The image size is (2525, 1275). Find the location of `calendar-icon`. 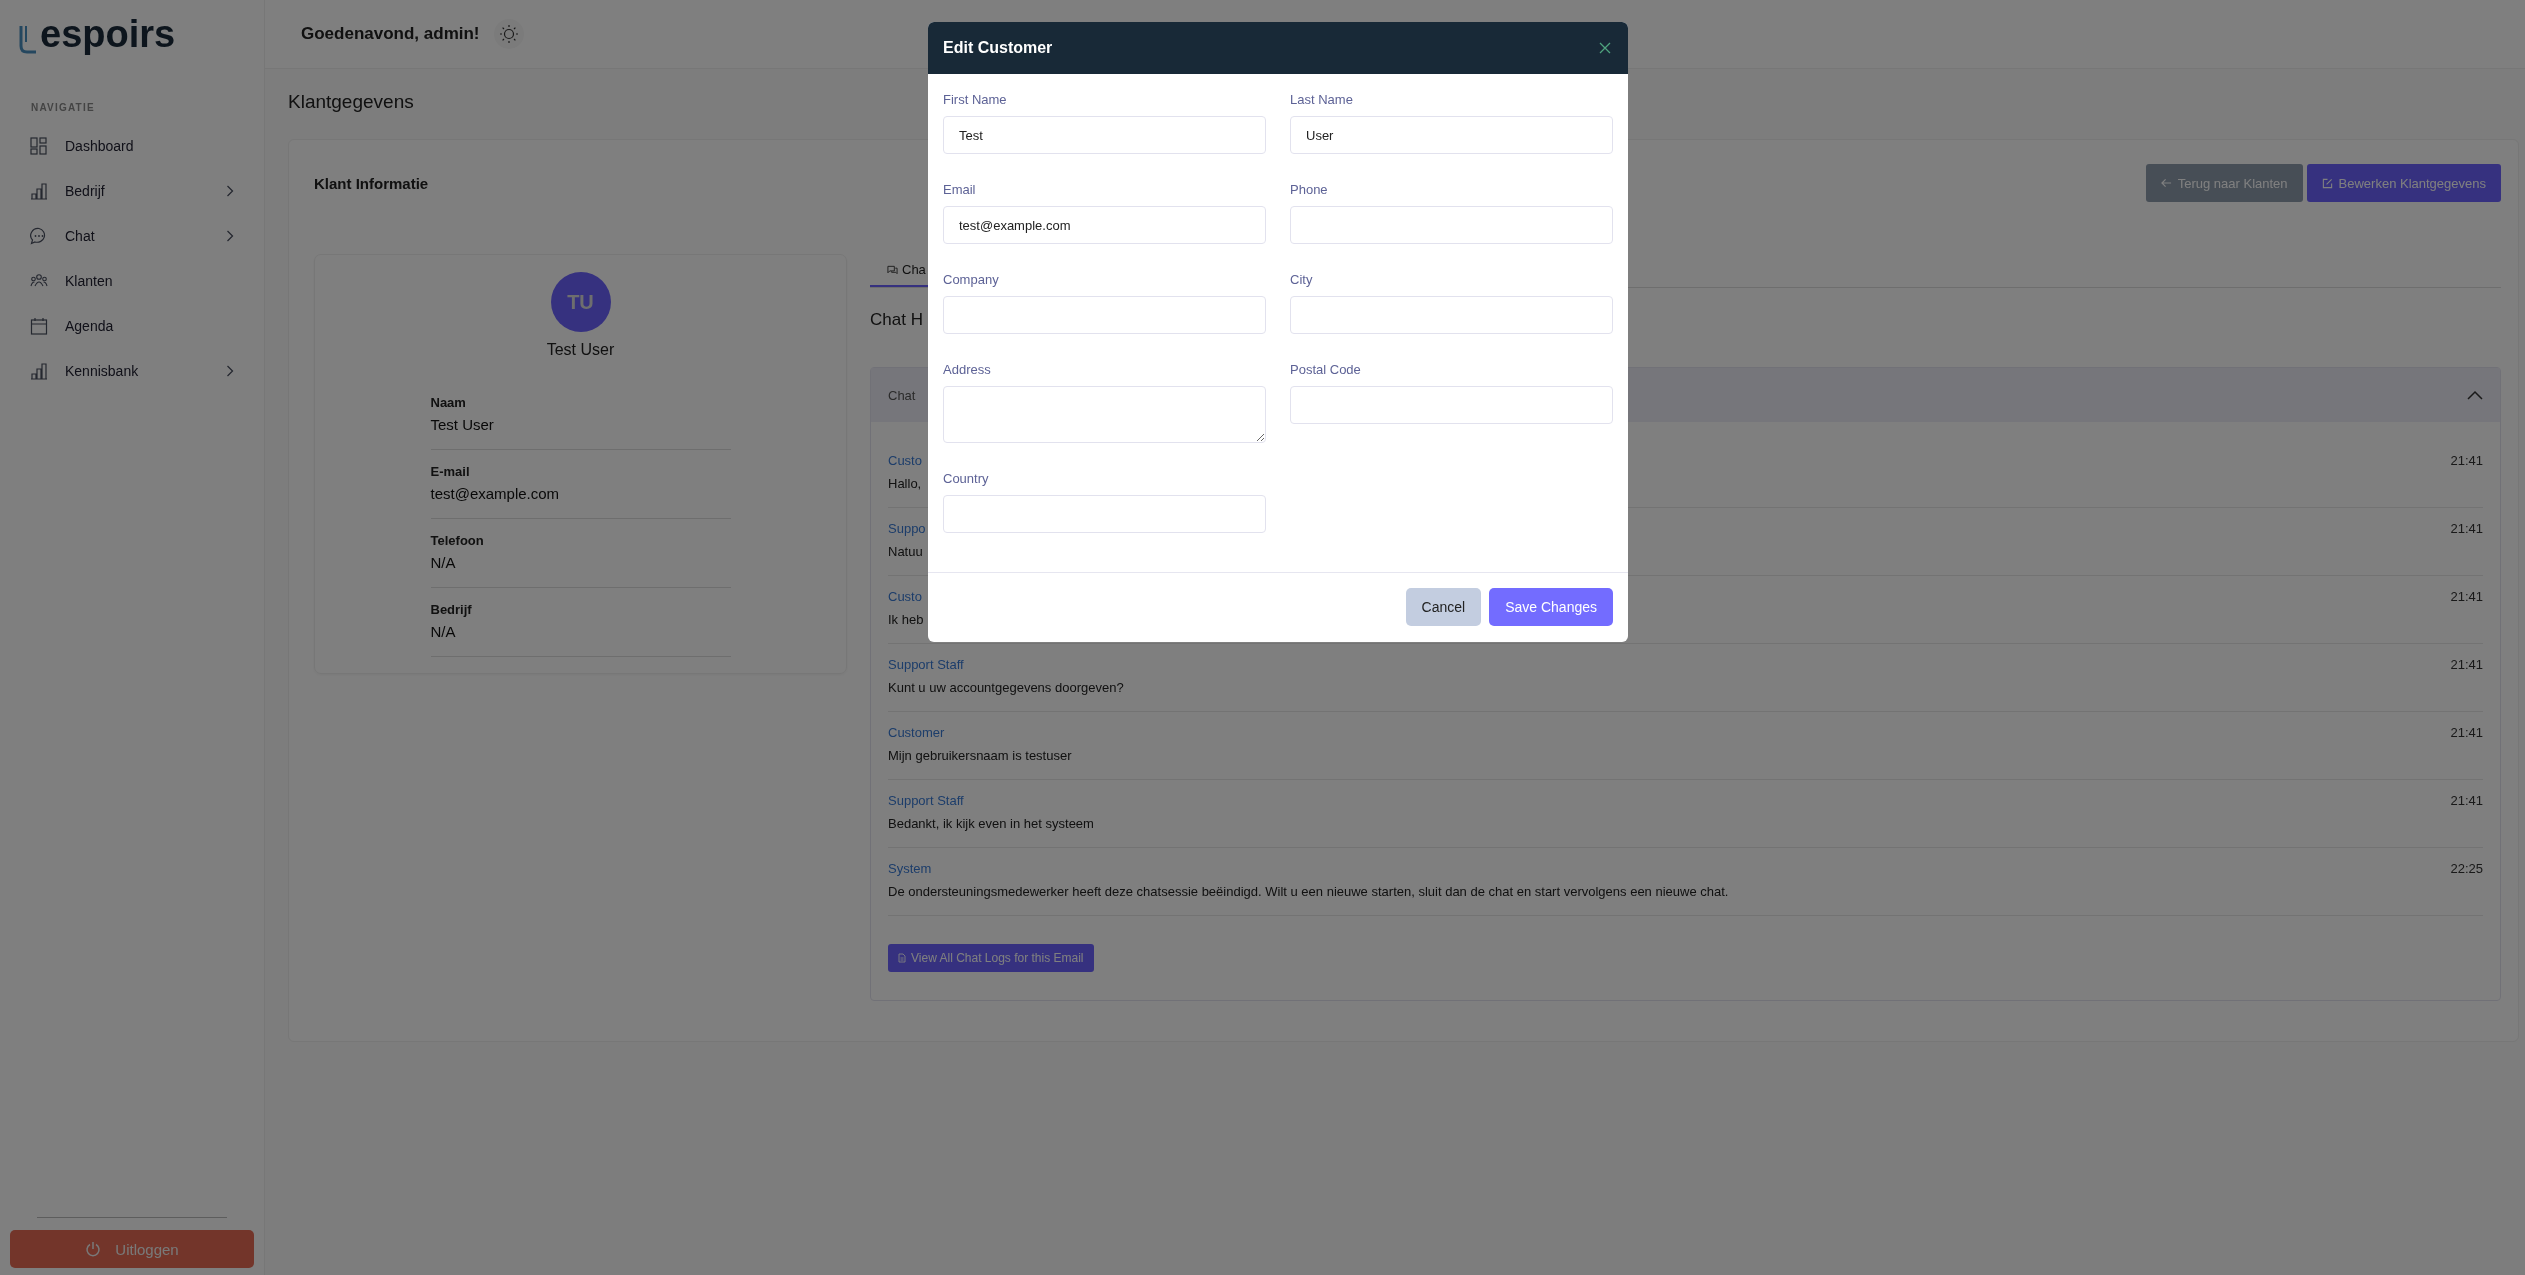

calendar-icon is located at coordinates (39, 325).